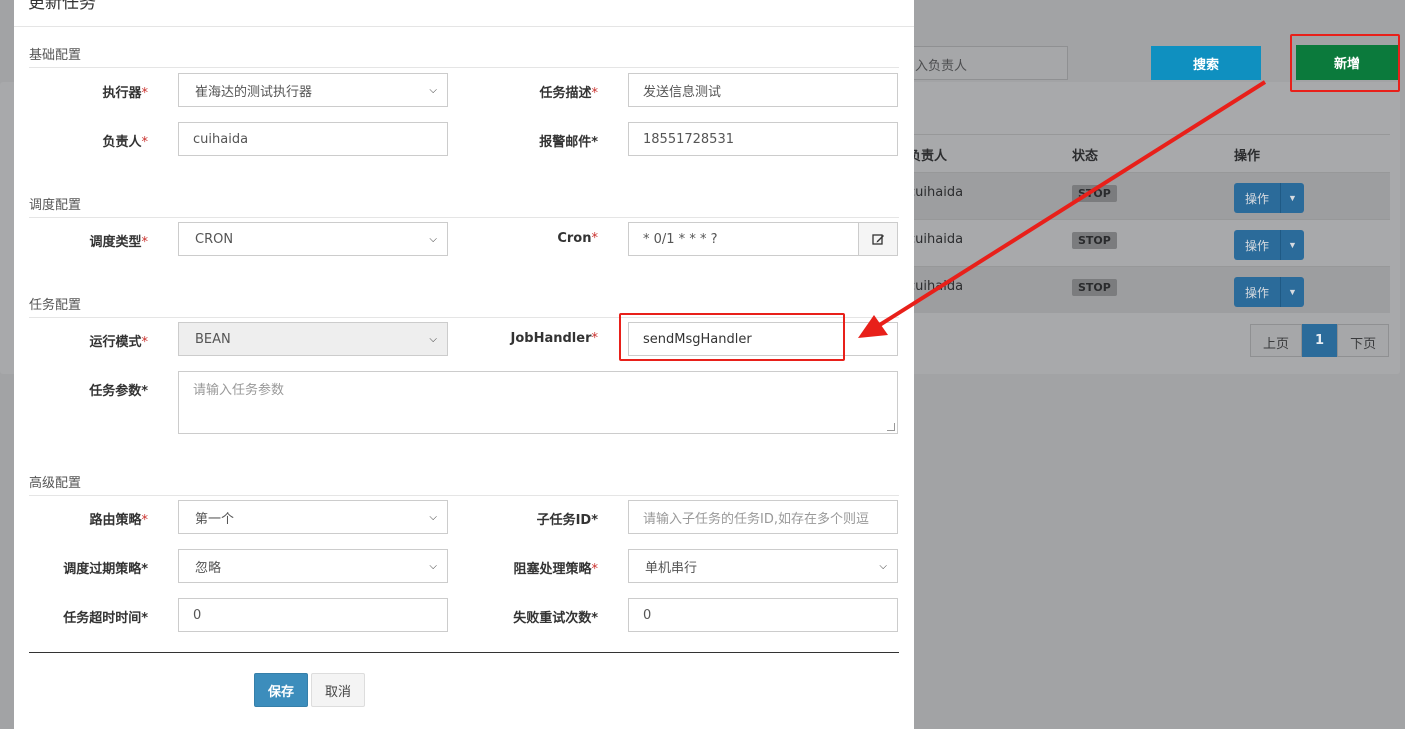 This screenshot has width=1405, height=729. Describe the element at coordinates (538, 238) in the screenshot. I see `cron-label: Cron*` at that location.